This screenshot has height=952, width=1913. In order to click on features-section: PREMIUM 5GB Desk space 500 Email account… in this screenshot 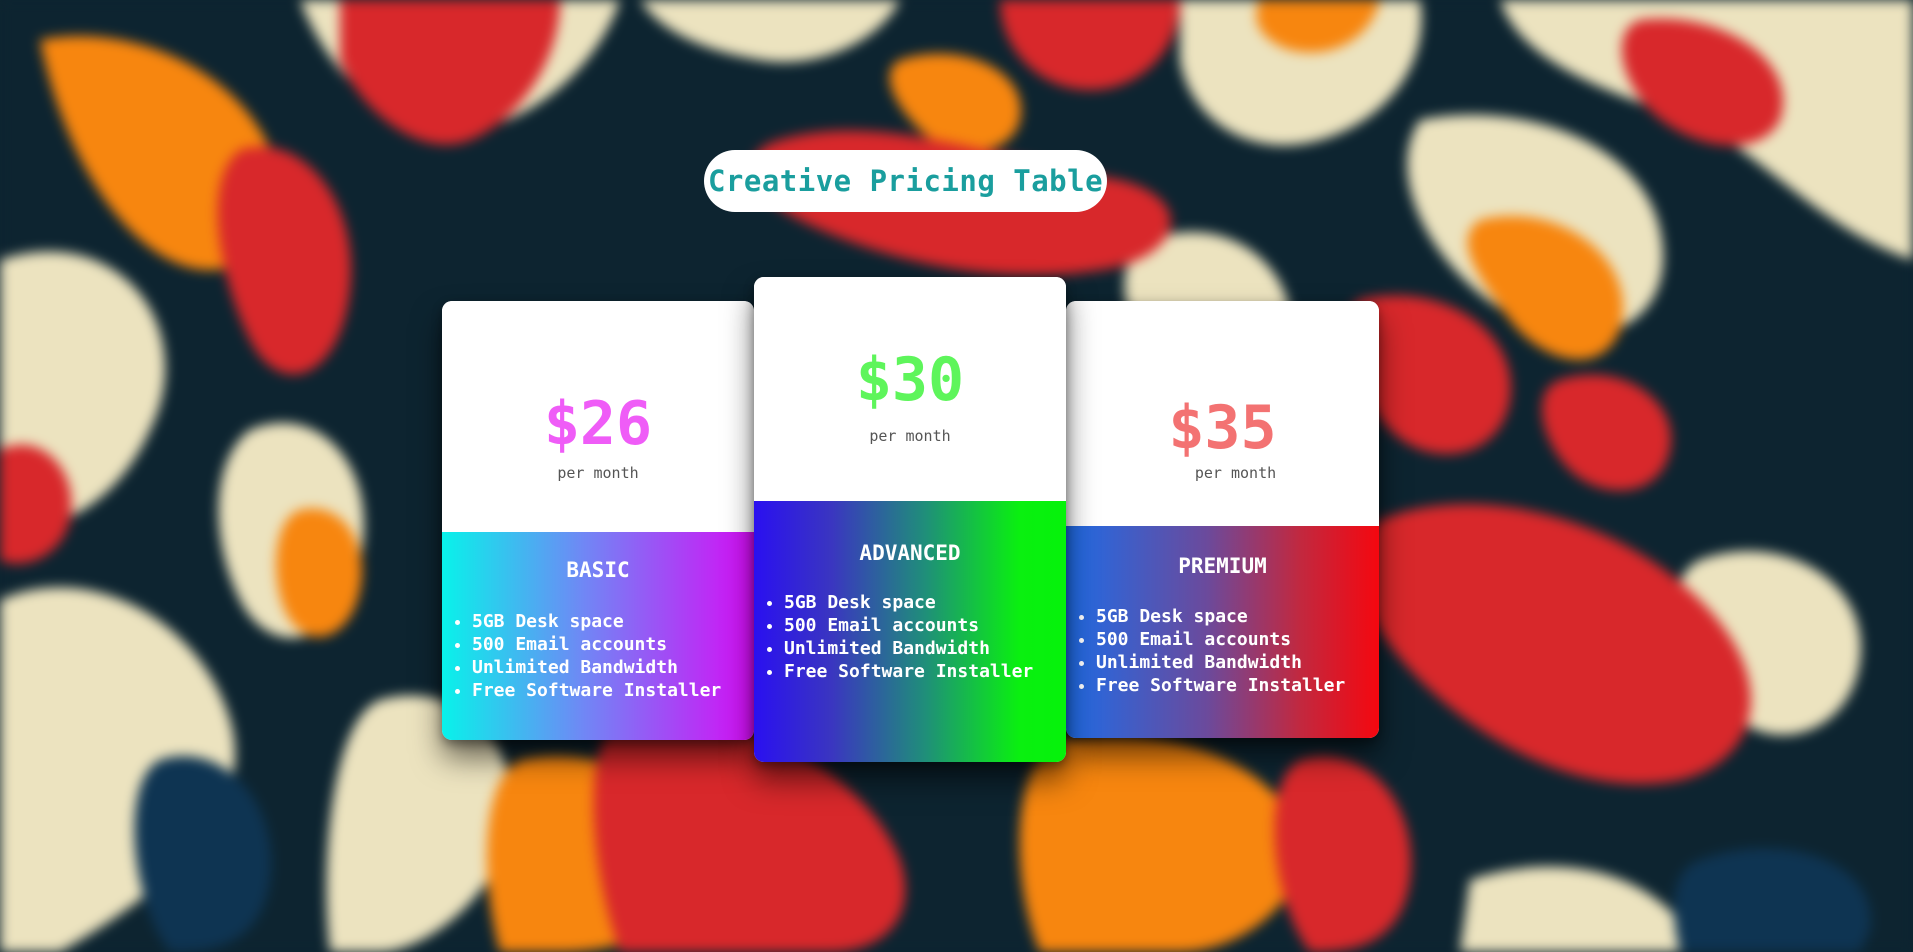, I will do `click(1222, 632)`.